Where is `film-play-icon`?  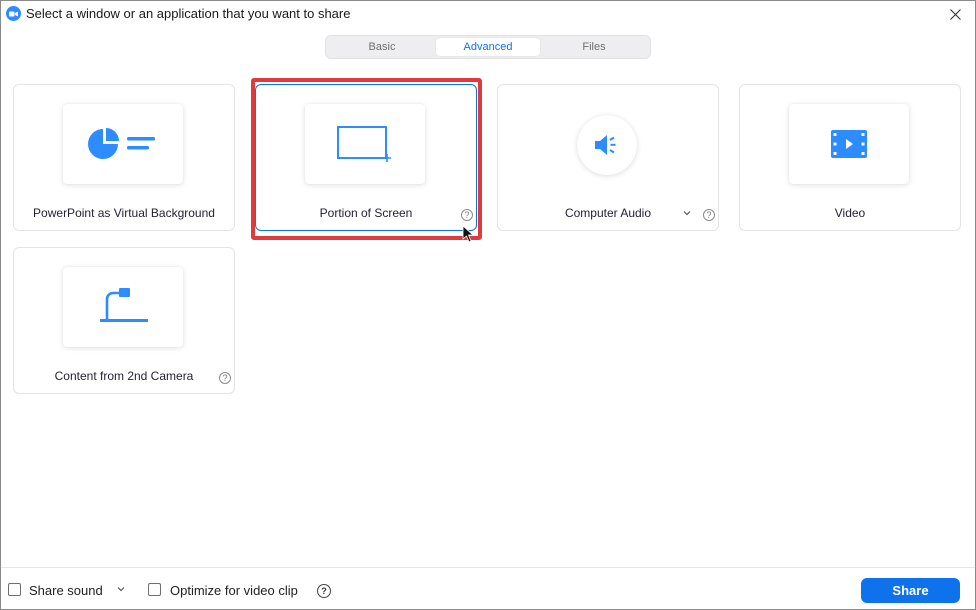
film-play-icon is located at coordinates (849, 144).